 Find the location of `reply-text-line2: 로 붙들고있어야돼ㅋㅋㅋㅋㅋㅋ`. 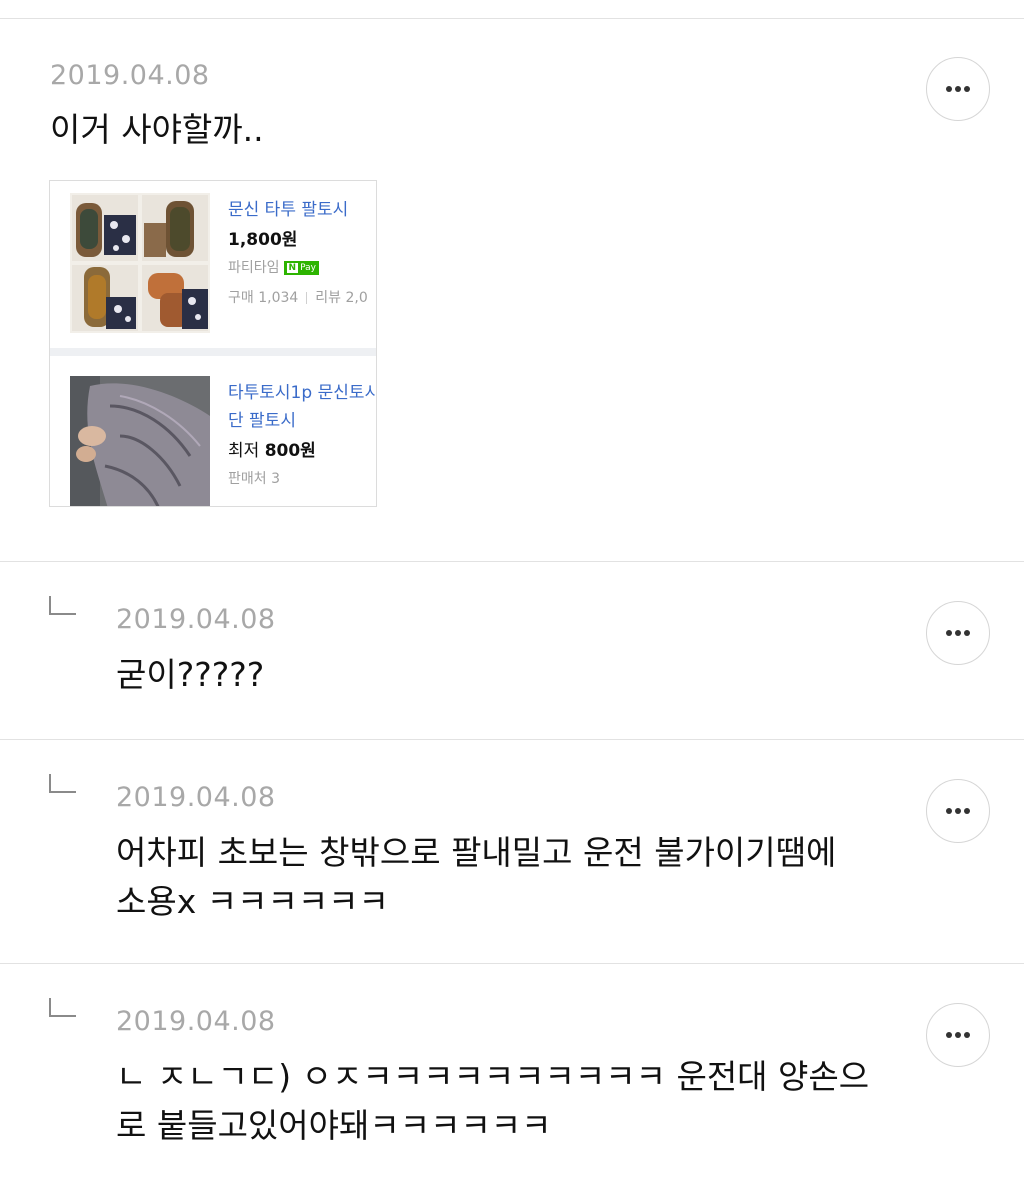

reply-text-line2: 로 붙들고있어야돼ㅋㅋㅋㅋㅋㅋ is located at coordinates (334, 1125).